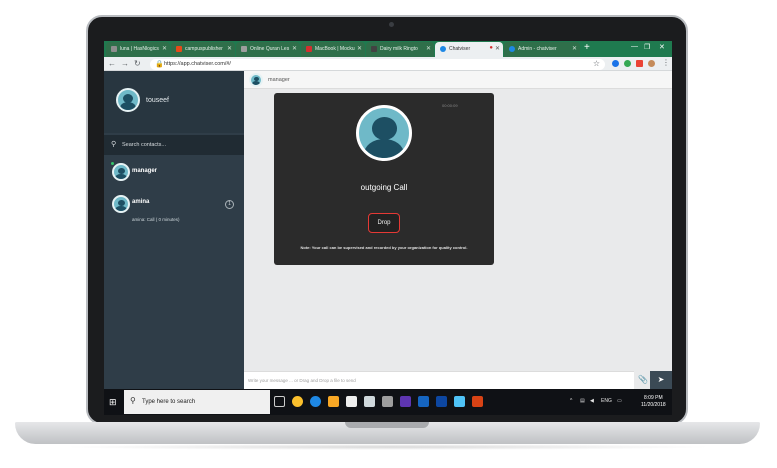 Image resolution: width=777 pixels, height=468 pixels. What do you see at coordinates (387, 433) in the screenshot?
I see `laptop-base` at bounding box center [387, 433].